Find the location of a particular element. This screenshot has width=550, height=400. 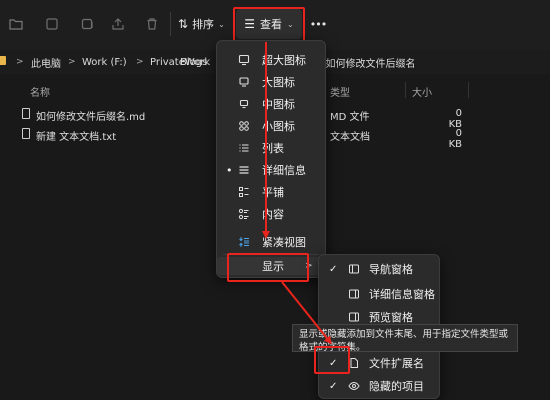

content-icon is located at coordinates (244, 214).